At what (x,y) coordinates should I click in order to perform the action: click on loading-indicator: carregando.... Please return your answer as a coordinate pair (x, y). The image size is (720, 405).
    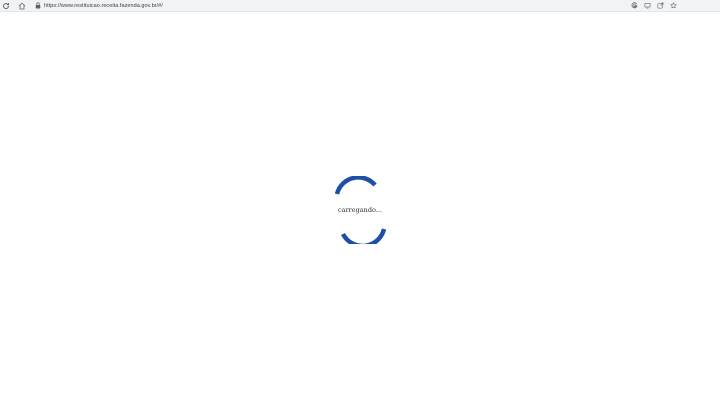
    Looking at the image, I should click on (360, 210).